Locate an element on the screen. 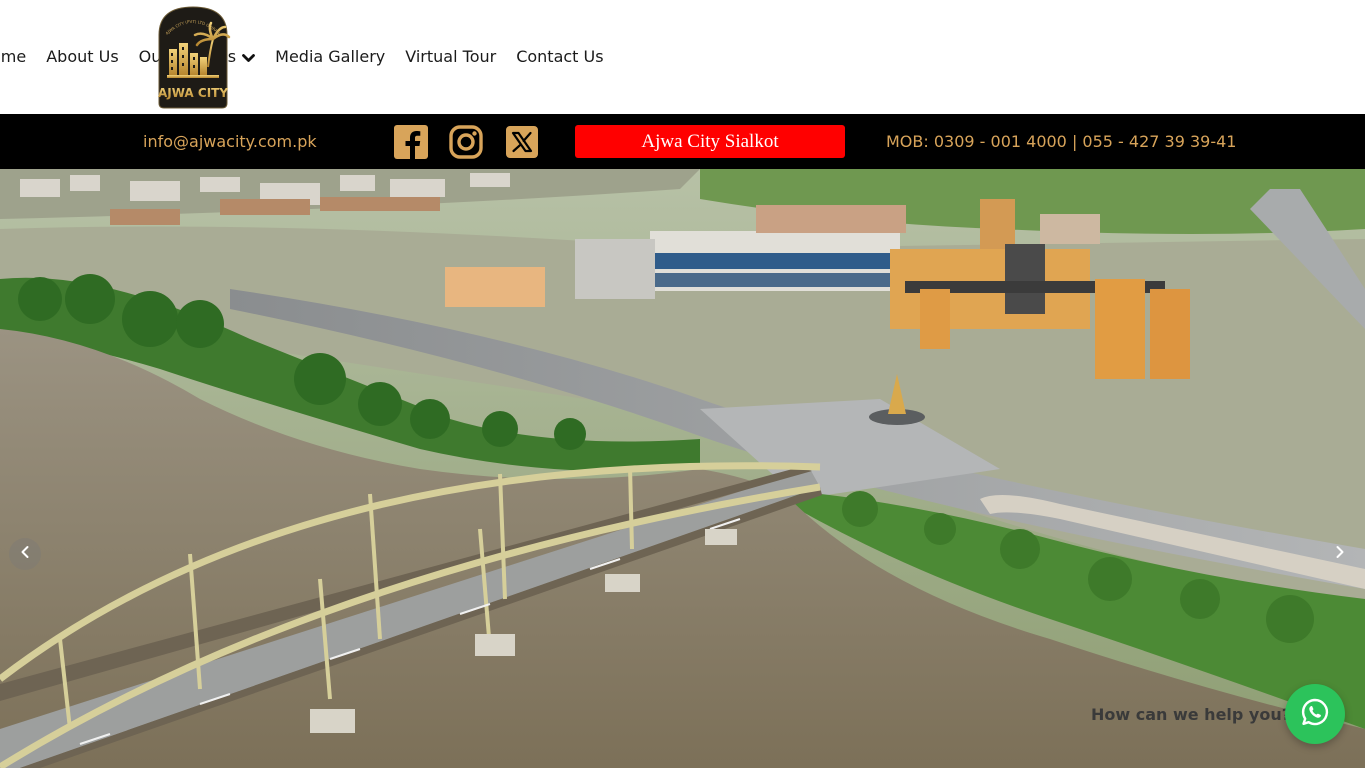 The height and width of the screenshot is (768, 1365). chevron-right-icon is located at coordinates (1340, 554).